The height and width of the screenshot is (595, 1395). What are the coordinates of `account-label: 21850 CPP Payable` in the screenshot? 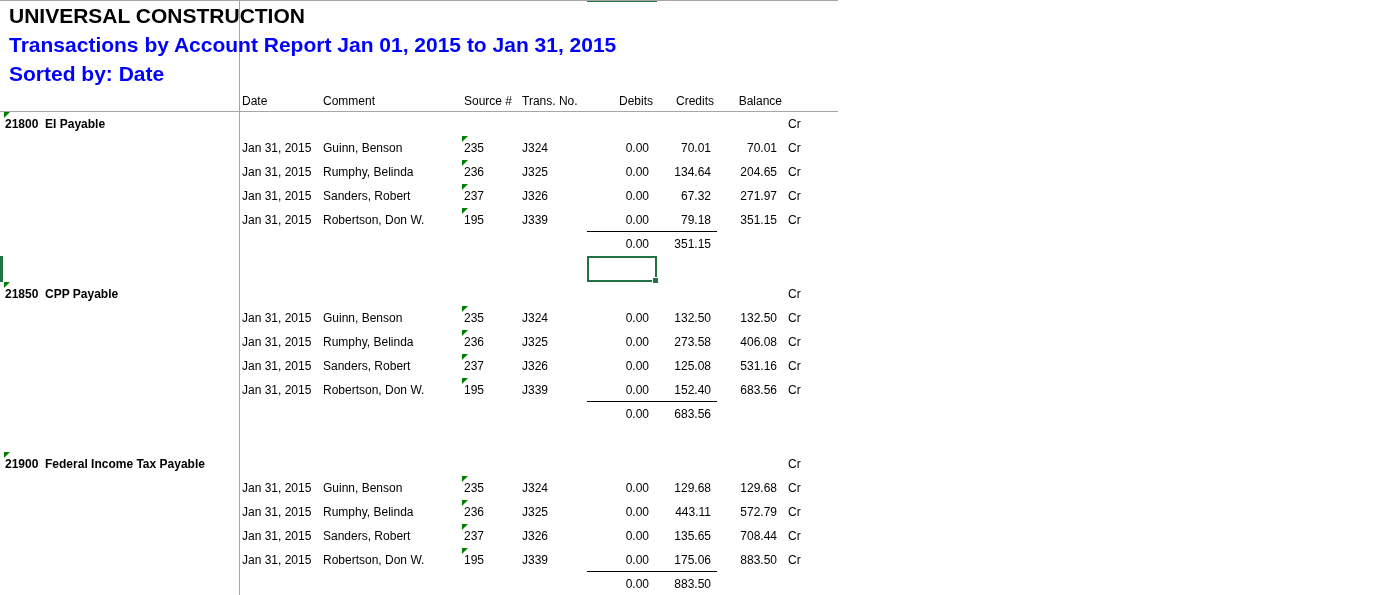 It's located at (62, 294).